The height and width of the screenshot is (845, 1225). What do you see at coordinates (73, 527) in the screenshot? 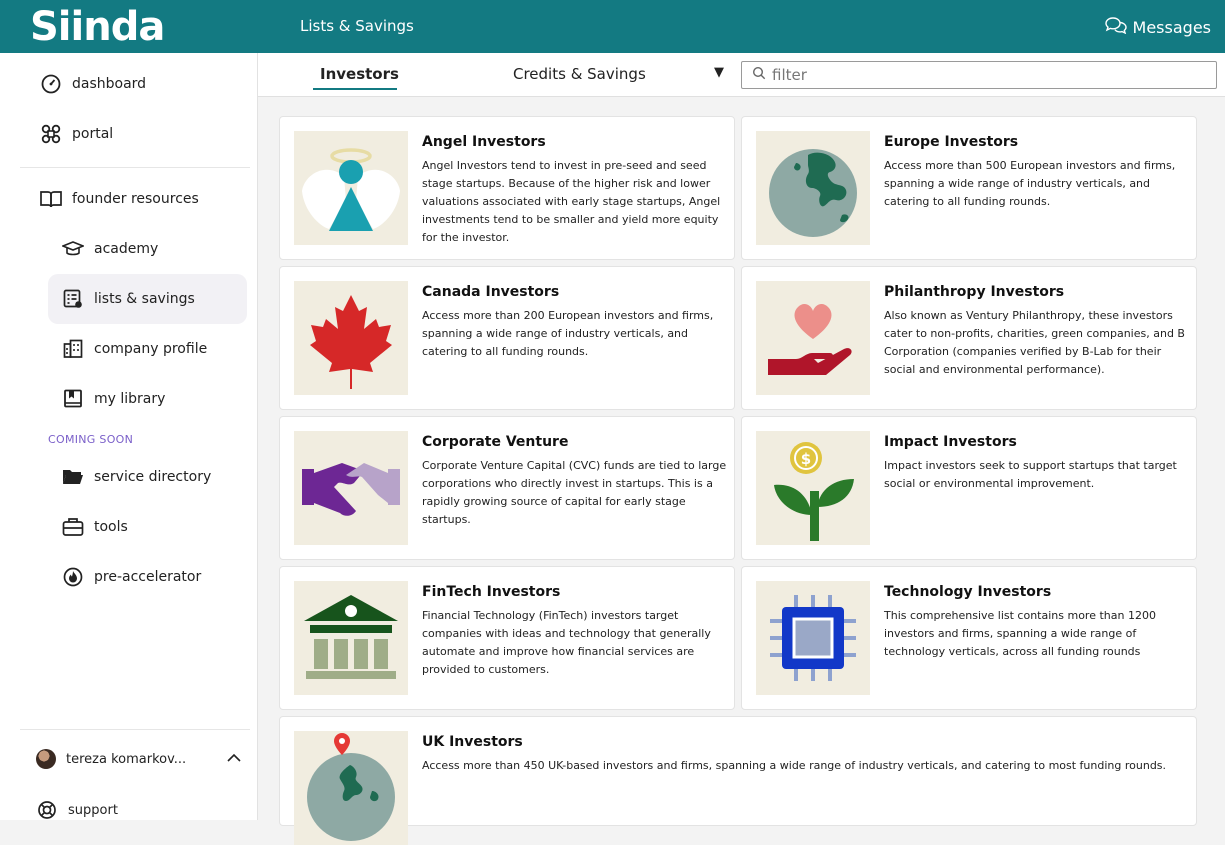
I see `toolbox-icon` at bounding box center [73, 527].